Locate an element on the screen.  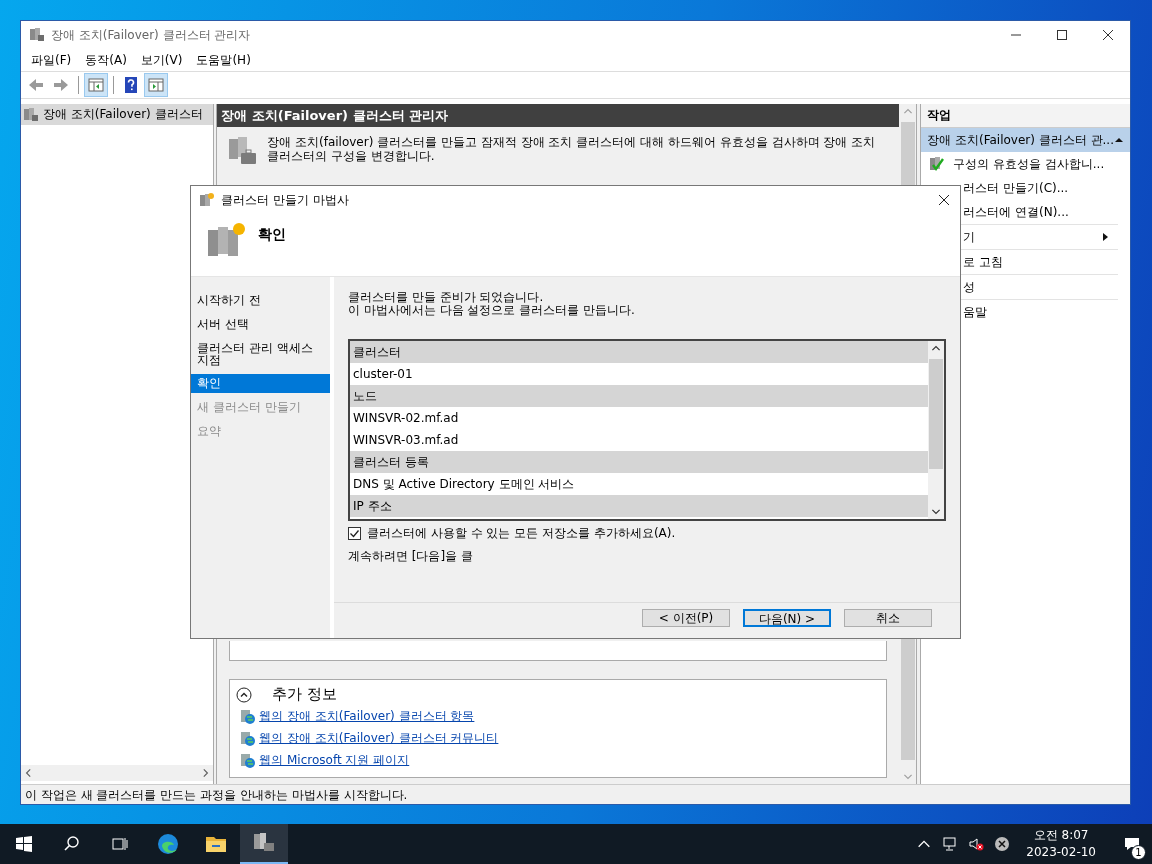
section-title: 추가 정보 is located at coordinates (304, 695).